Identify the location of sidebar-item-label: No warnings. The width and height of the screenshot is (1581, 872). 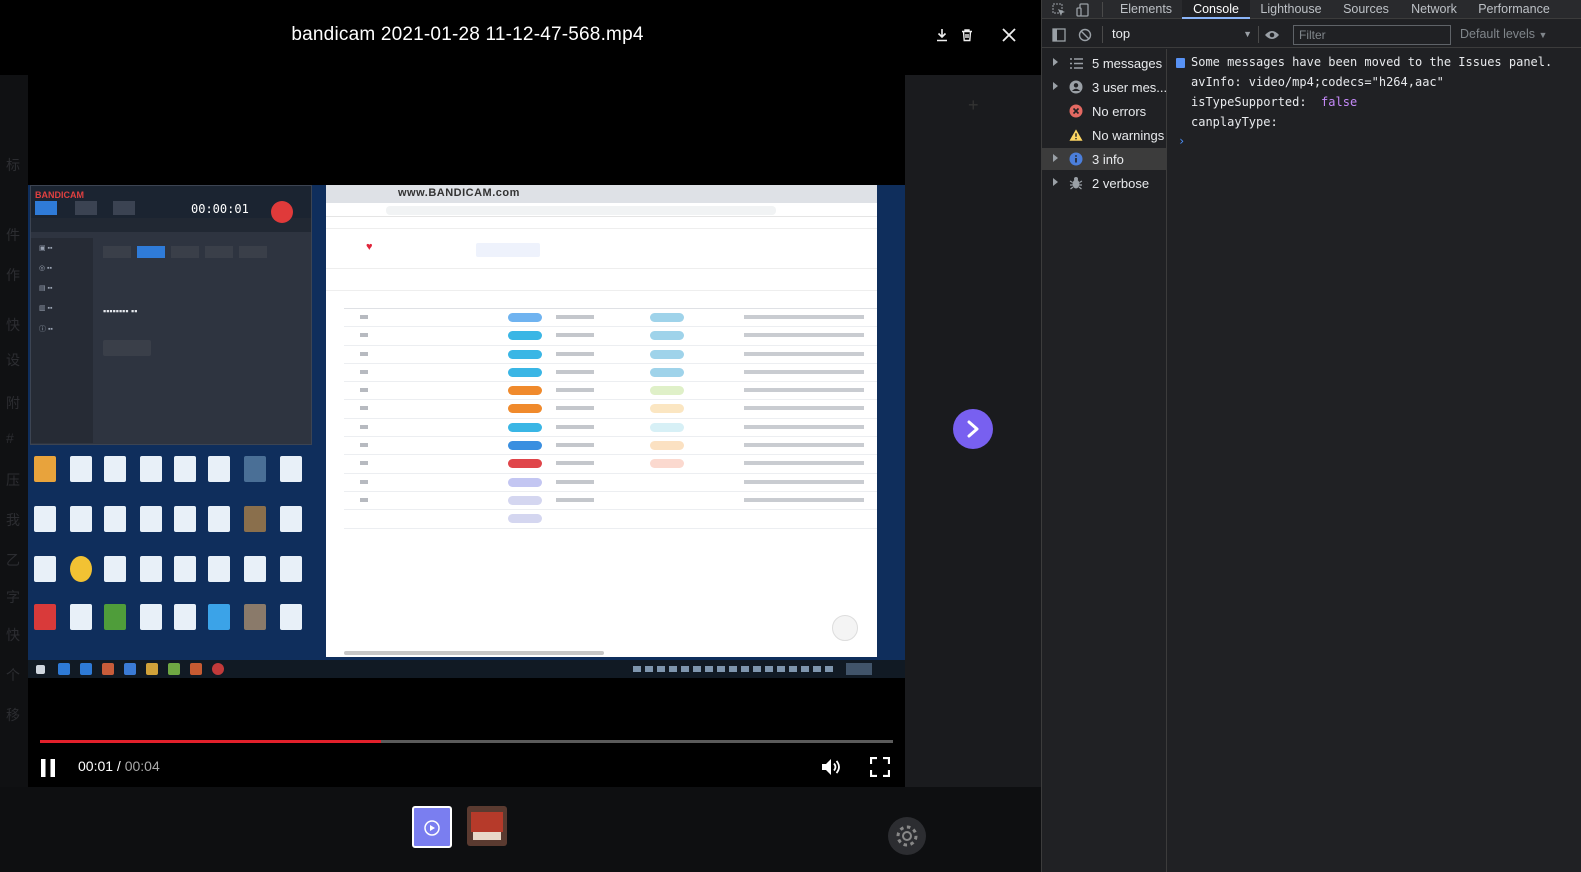
(1128, 135).